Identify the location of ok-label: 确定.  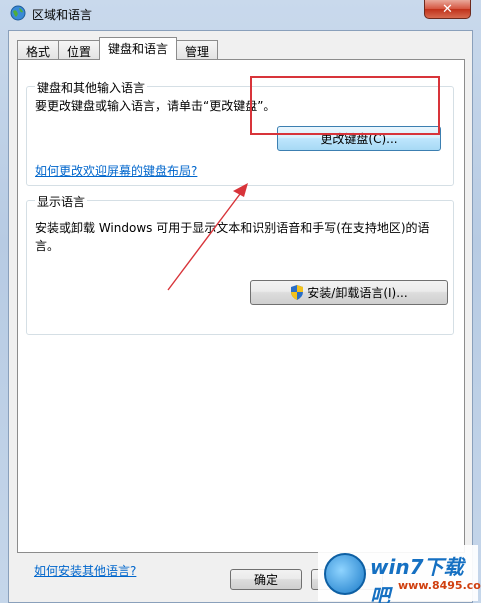
(265, 580).